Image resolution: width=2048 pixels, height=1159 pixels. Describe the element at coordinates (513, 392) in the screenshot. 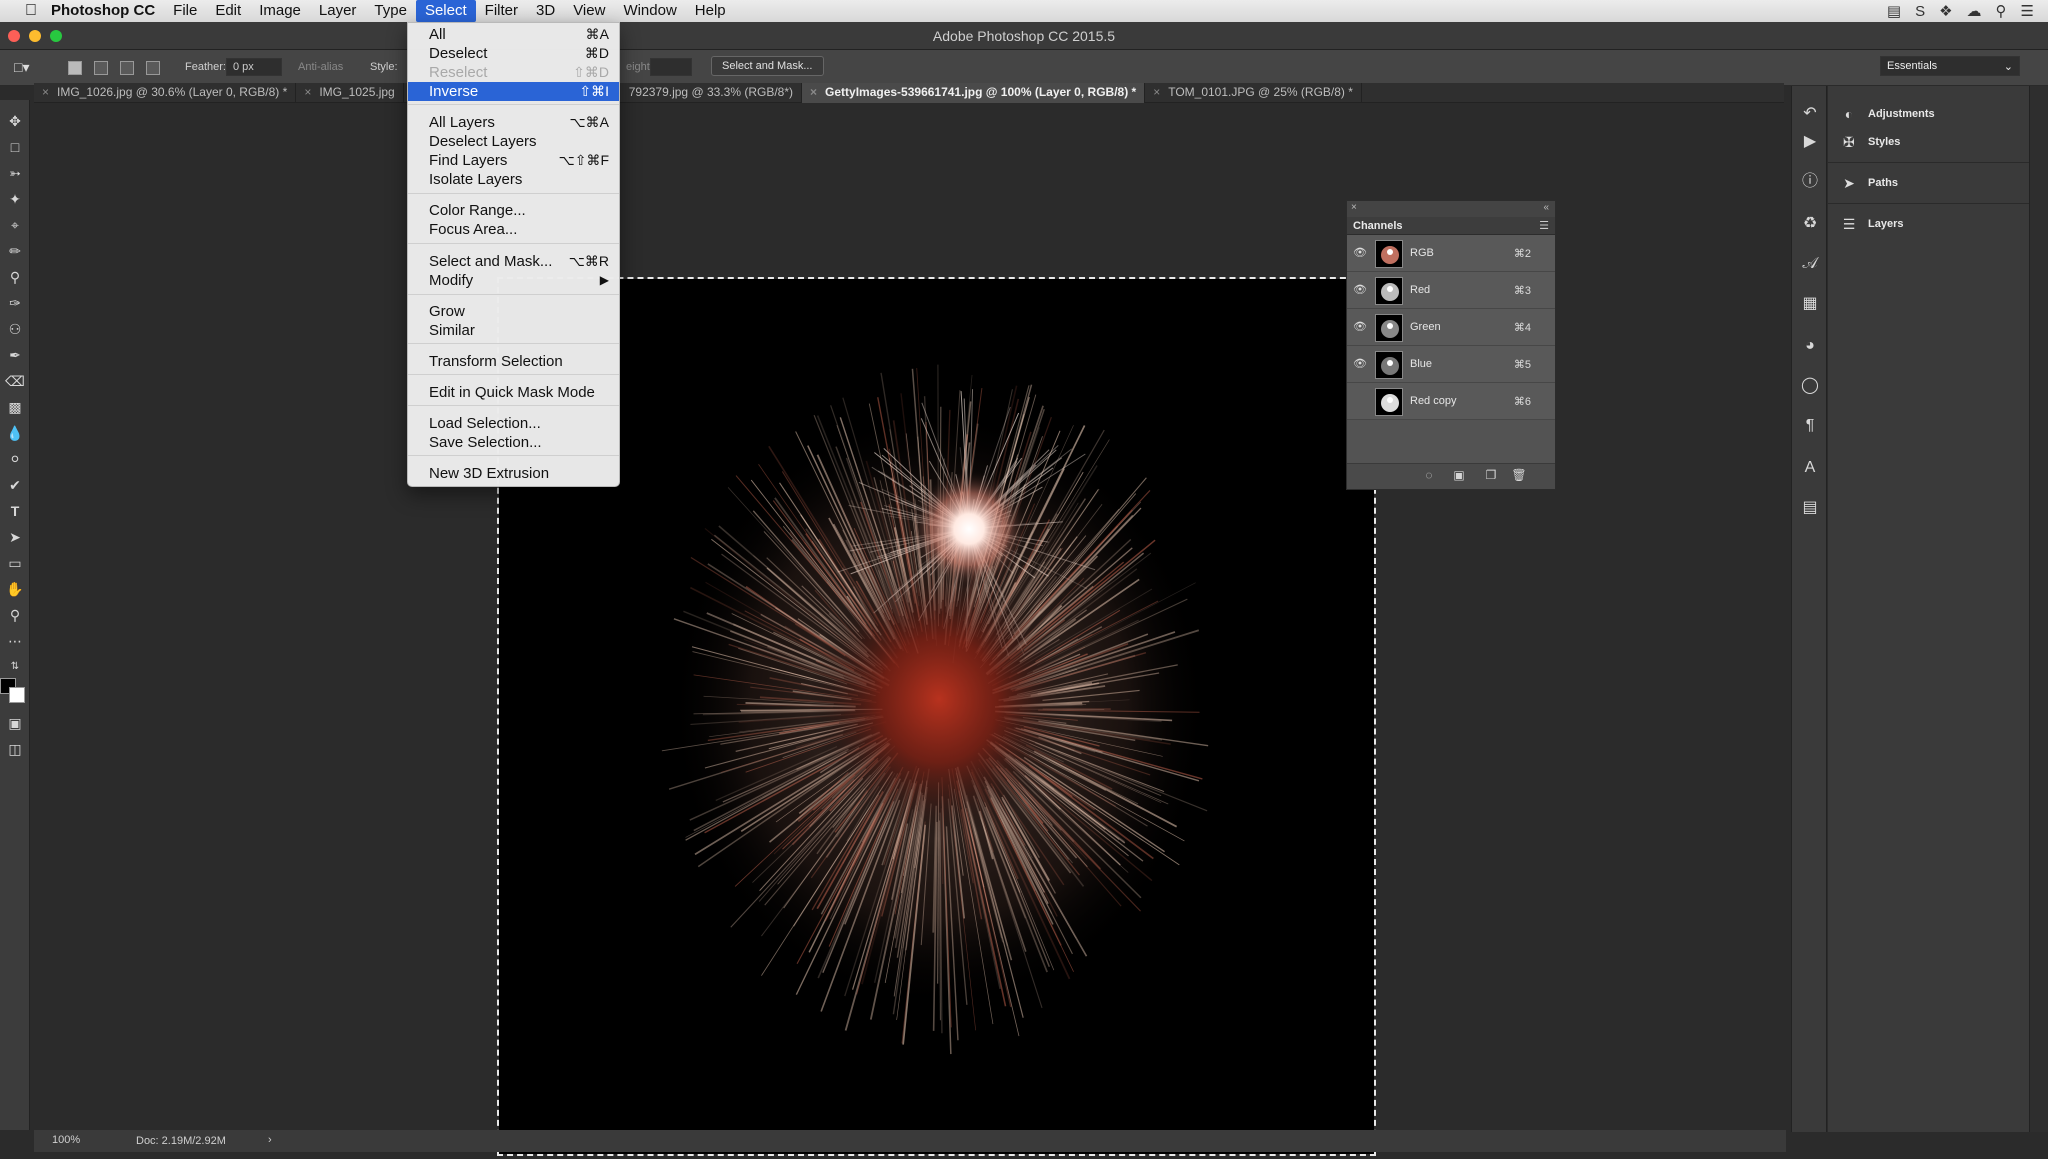

I see `menu-item-quick-mask: Edit in Quick Mask Mode` at that location.